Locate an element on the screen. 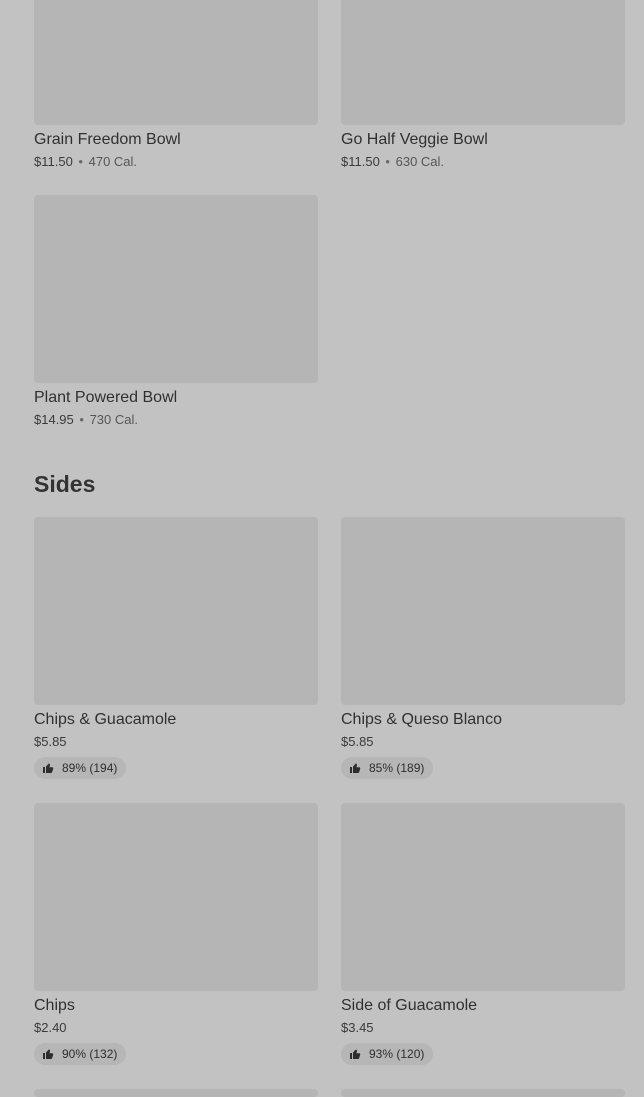 The image size is (644, 1097). rating-badge: 85% (189) is located at coordinates (387, 768).